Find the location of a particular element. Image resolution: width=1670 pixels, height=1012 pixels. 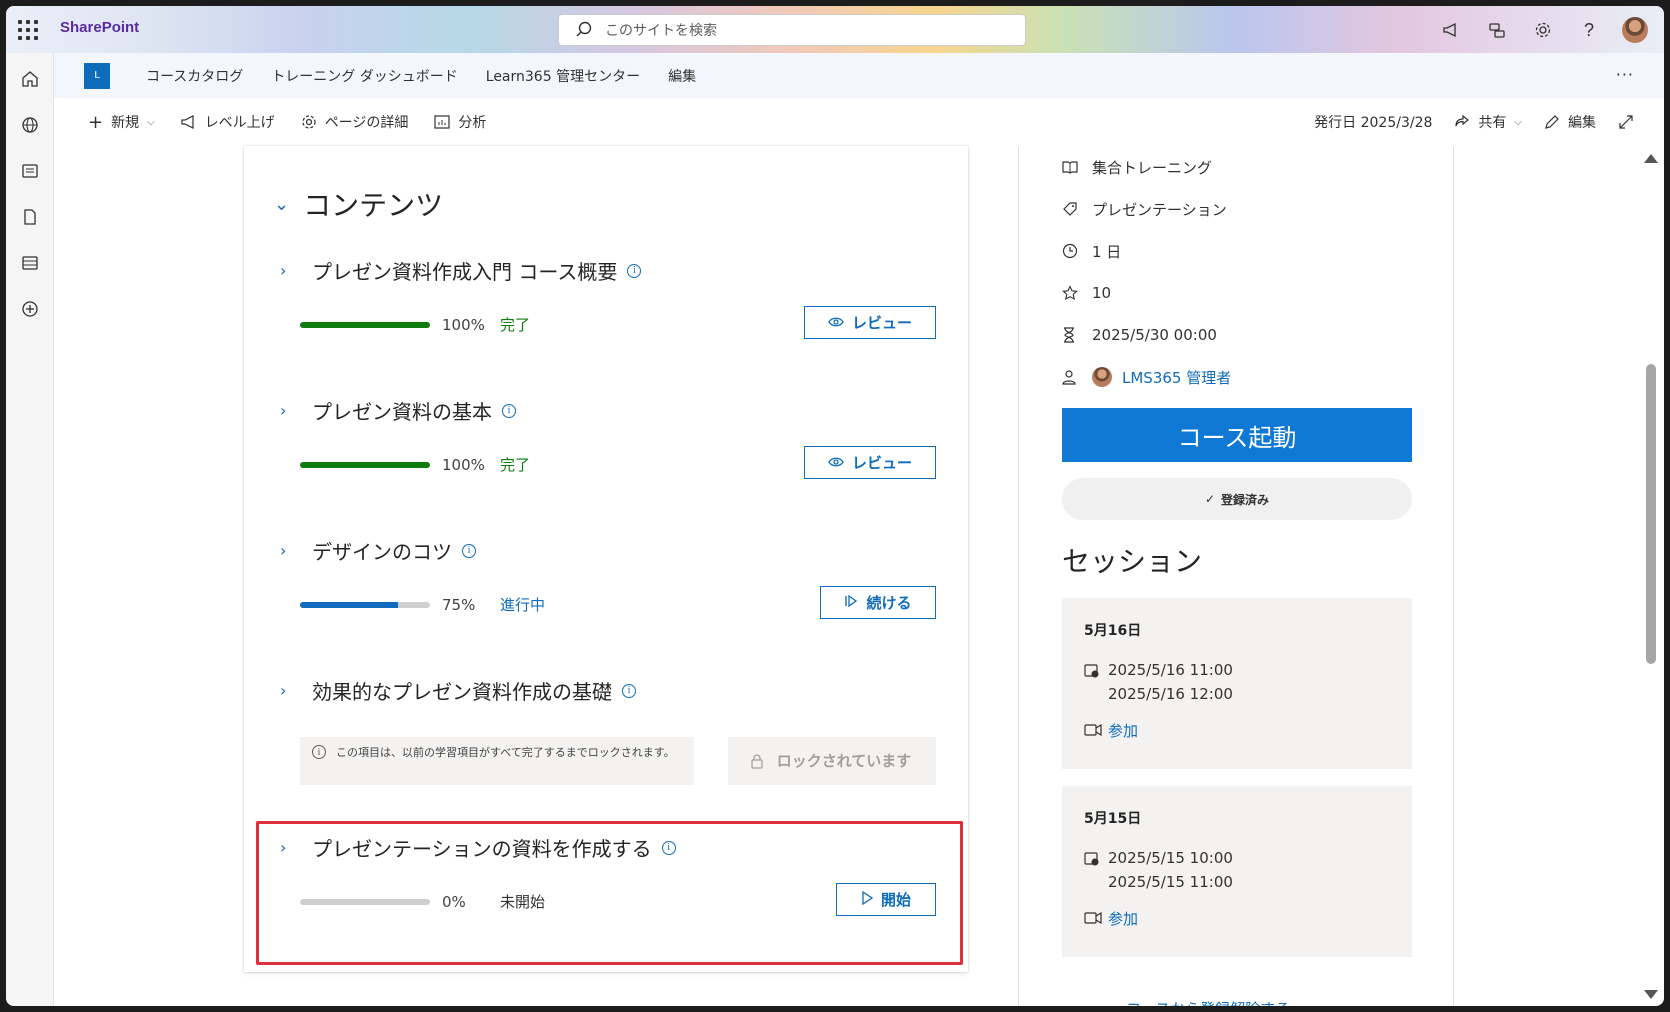

progress-percent: 75% is located at coordinates (459, 604).